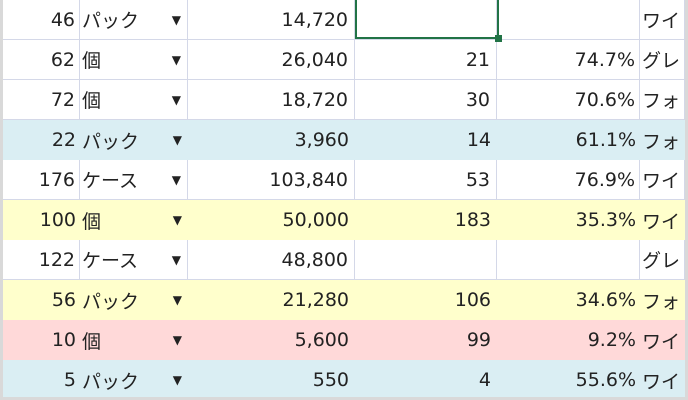 This screenshot has width=688, height=400. I want to click on qty-cell: 62, so click(41, 59).